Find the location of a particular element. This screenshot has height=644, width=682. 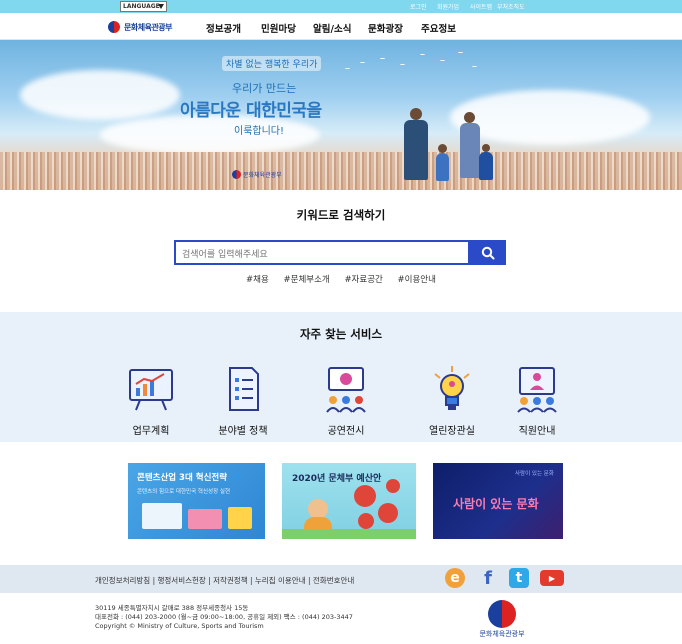

father-figure is located at coordinates (416, 150).